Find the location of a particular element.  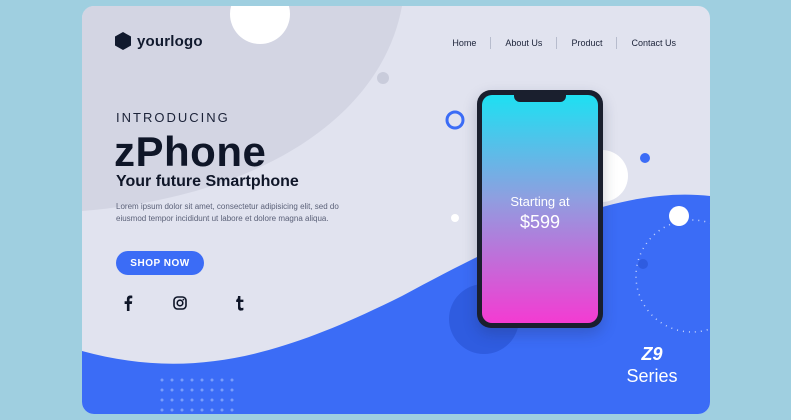

price-value: $599 is located at coordinates (540, 222).